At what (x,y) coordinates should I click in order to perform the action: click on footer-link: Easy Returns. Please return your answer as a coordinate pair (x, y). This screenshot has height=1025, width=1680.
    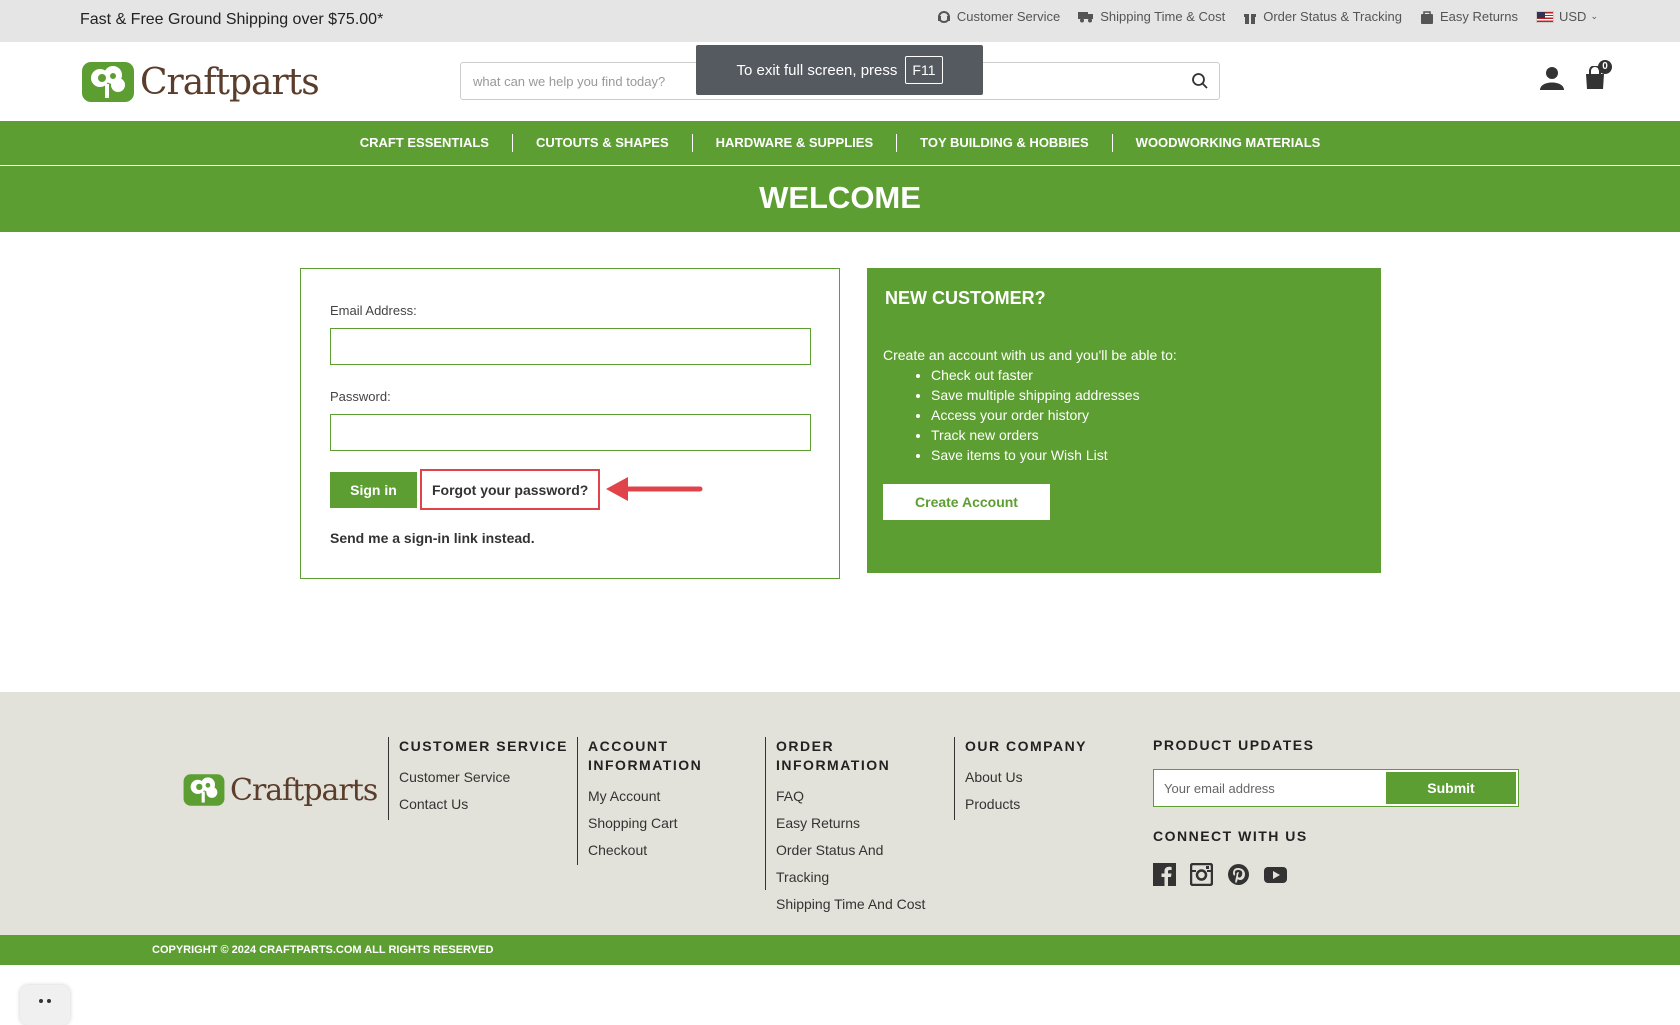
    Looking at the image, I should click on (855, 823).